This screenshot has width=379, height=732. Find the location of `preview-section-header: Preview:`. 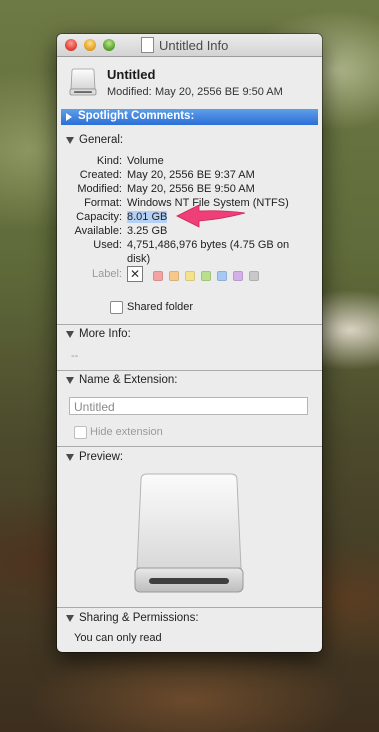

preview-section-header: Preview: is located at coordinates (101, 457).